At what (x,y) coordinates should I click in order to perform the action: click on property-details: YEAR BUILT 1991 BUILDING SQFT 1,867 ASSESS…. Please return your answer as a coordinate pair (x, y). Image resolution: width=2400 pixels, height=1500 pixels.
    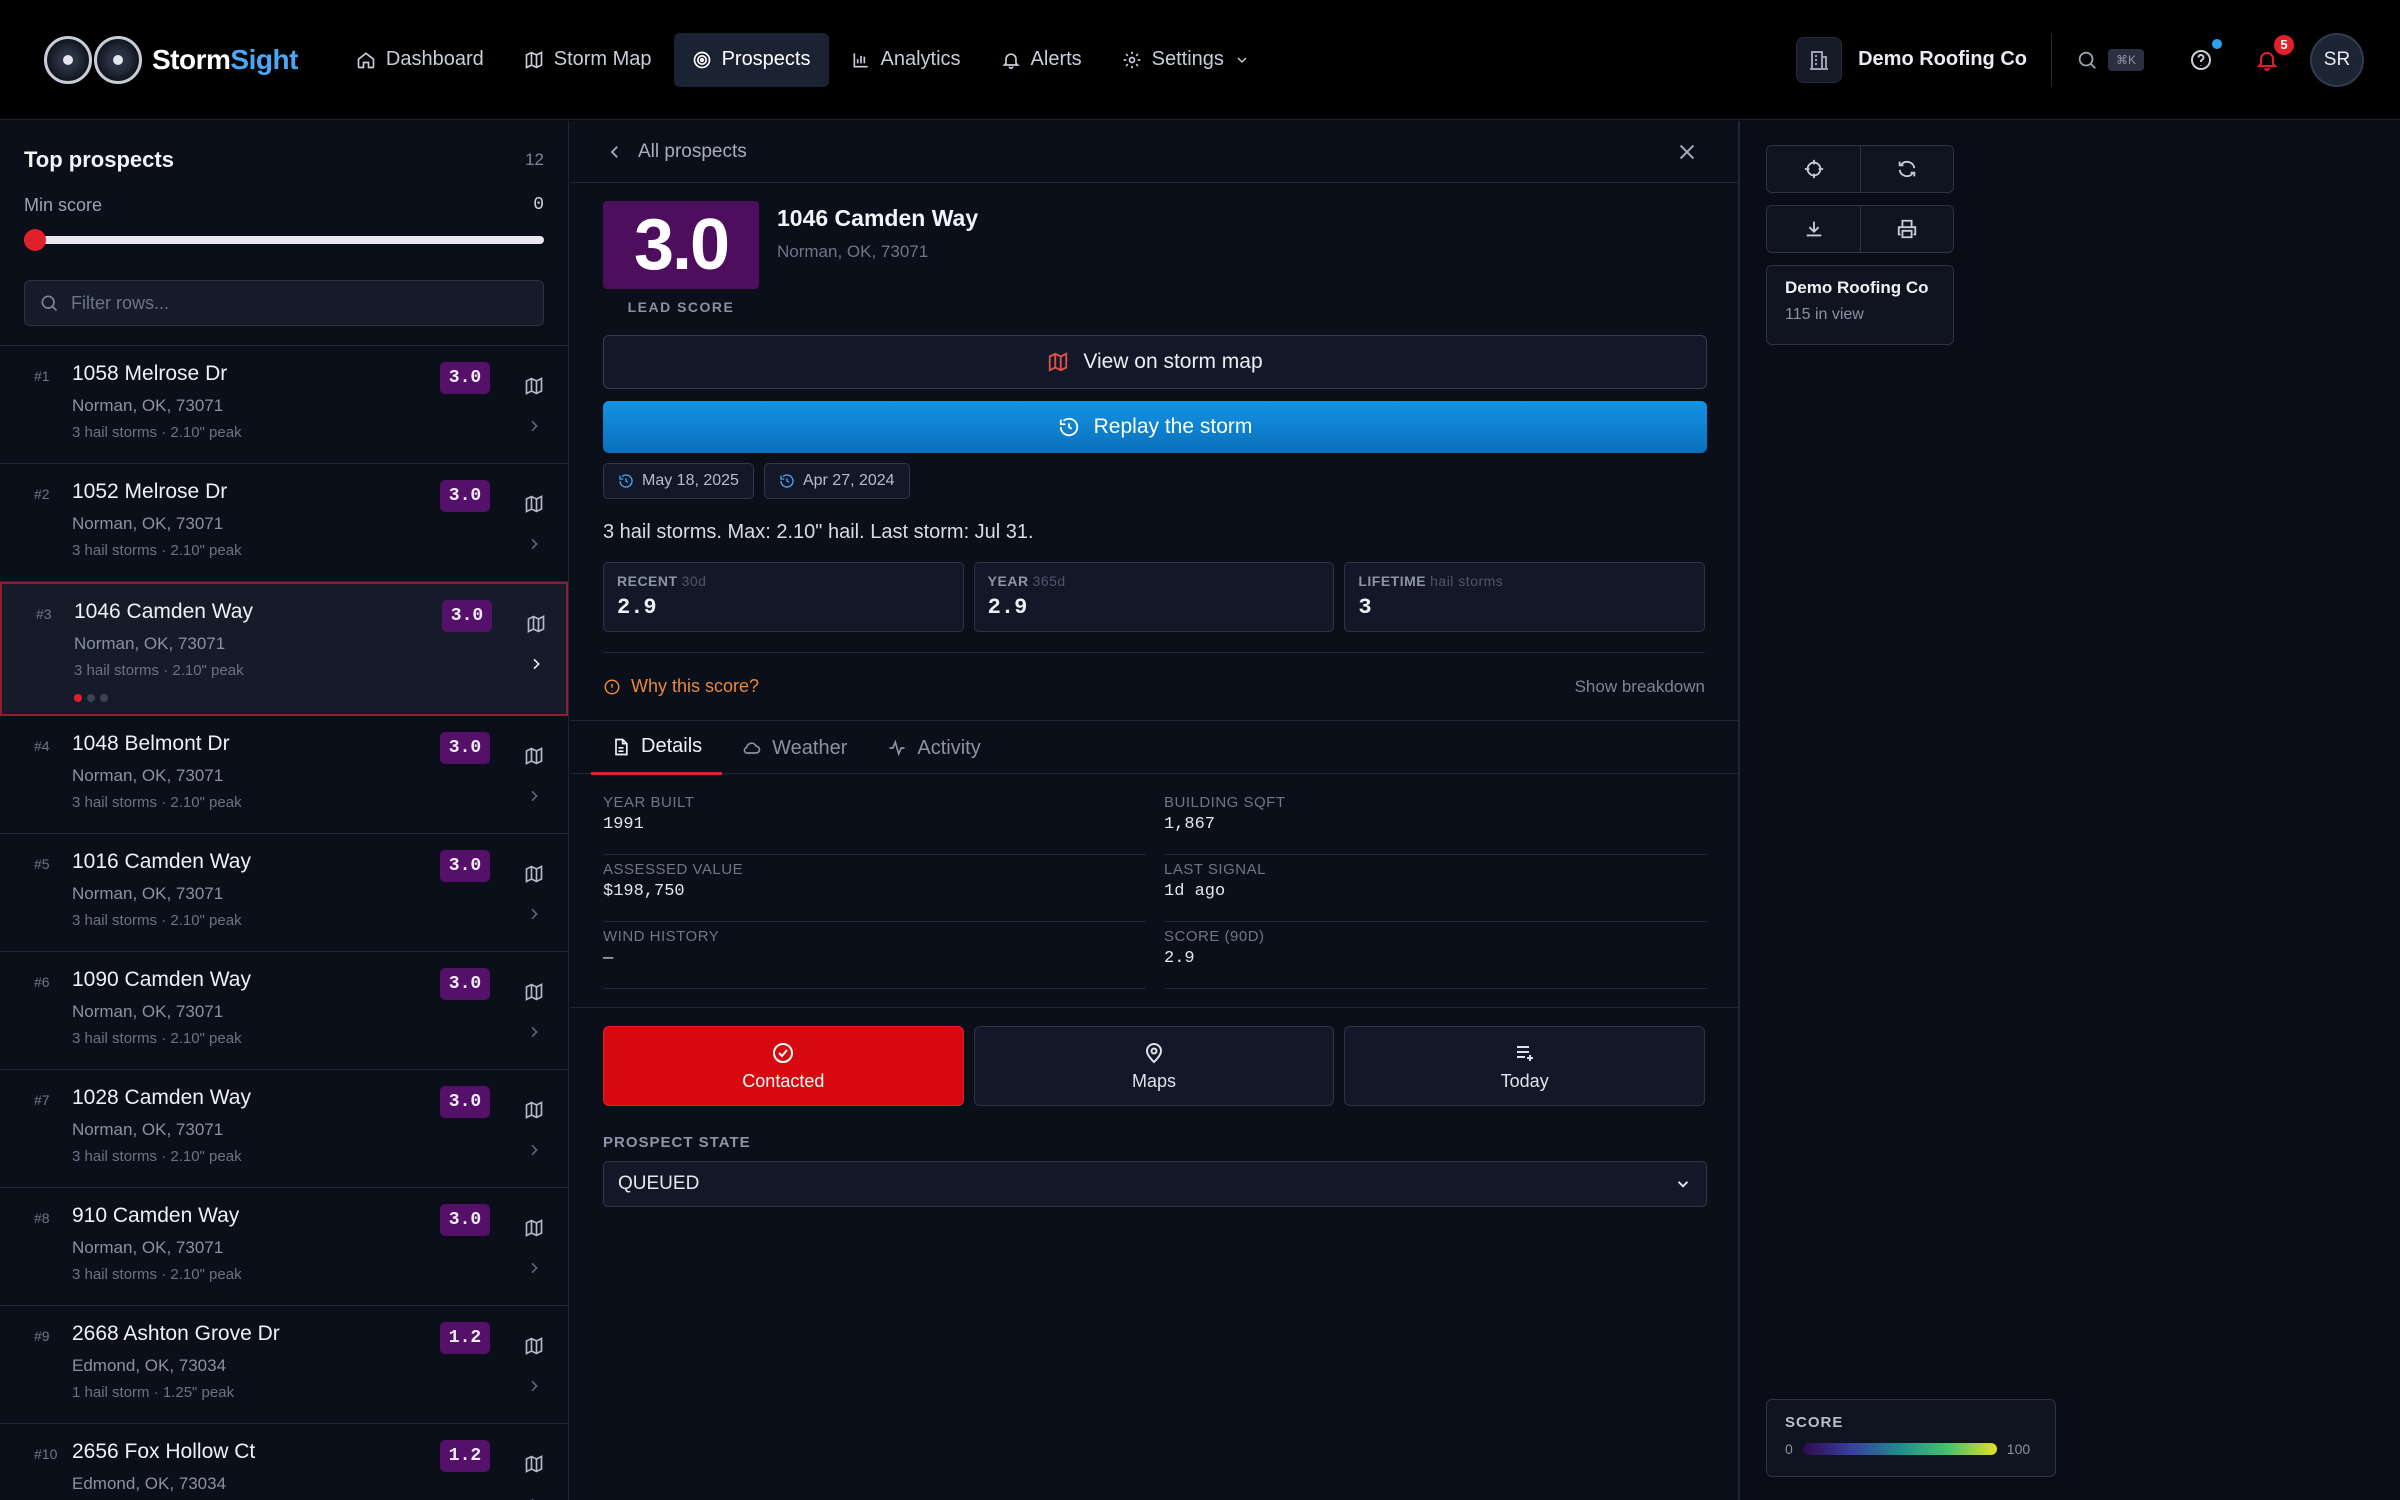
    Looking at the image, I should click on (1155, 888).